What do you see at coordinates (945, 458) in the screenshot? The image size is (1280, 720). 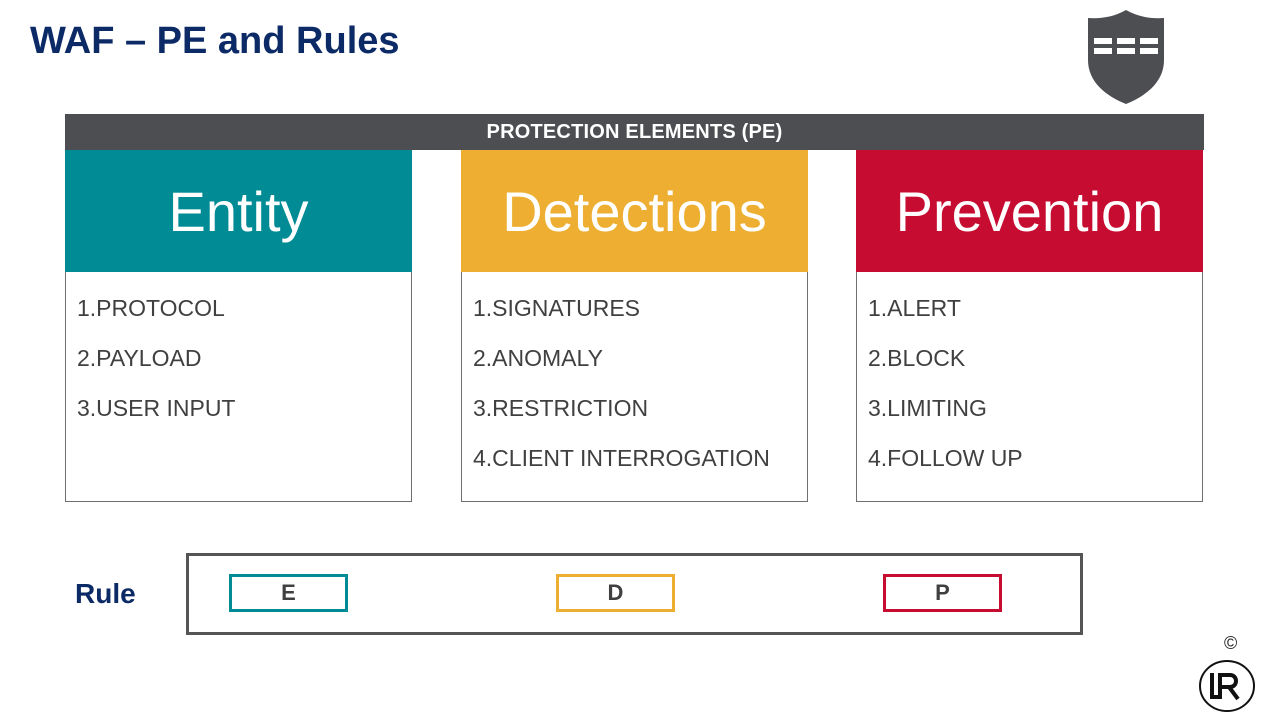 I see `list-item: 4.FOLLOW UP` at bounding box center [945, 458].